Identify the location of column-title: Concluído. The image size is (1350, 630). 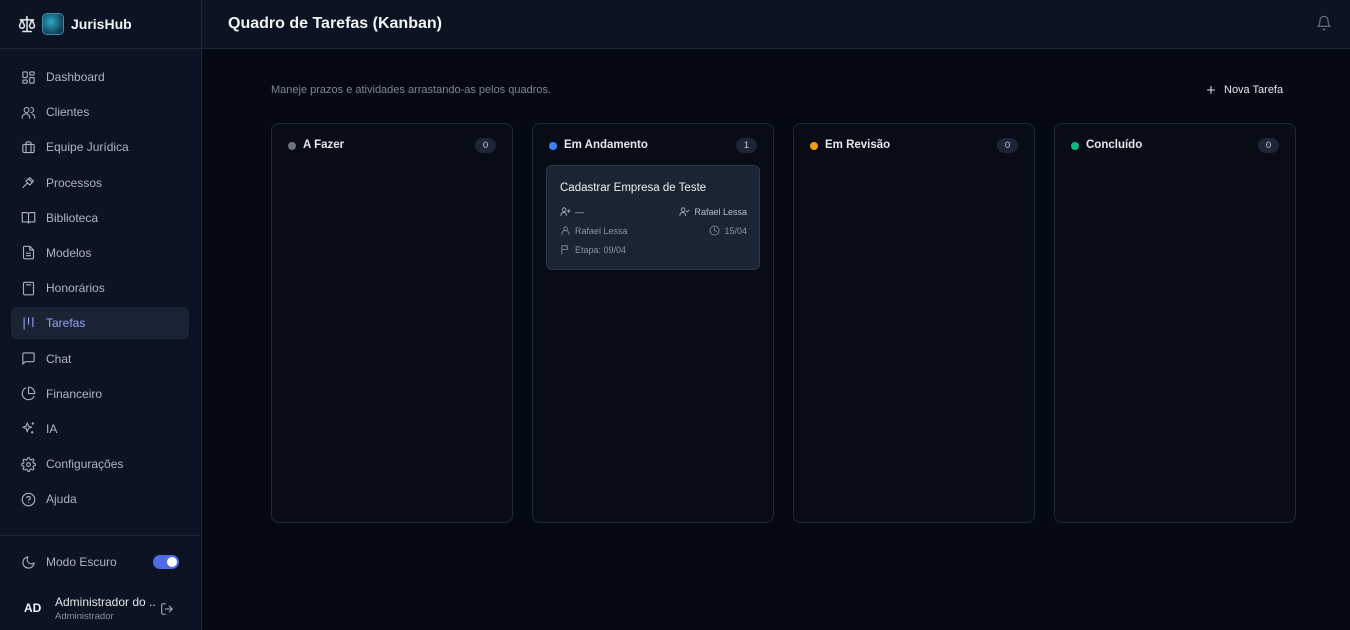
(1114, 145).